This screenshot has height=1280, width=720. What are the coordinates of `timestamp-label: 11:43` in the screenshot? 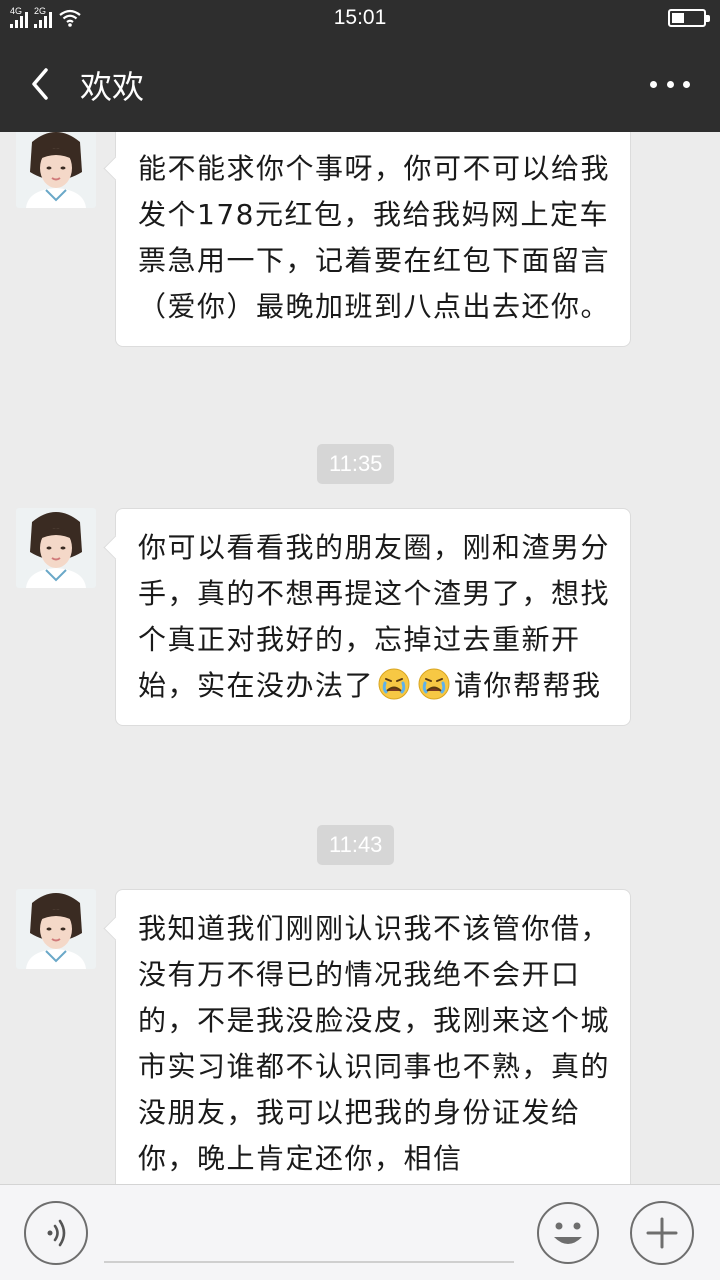 It's located at (356, 845).